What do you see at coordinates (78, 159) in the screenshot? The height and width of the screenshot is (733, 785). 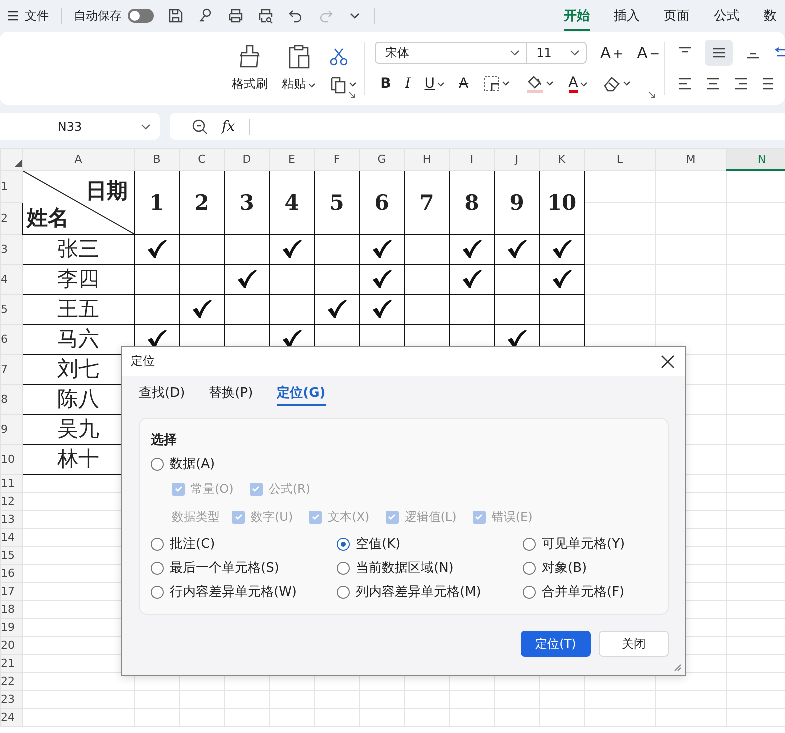 I see `column-header: A` at bounding box center [78, 159].